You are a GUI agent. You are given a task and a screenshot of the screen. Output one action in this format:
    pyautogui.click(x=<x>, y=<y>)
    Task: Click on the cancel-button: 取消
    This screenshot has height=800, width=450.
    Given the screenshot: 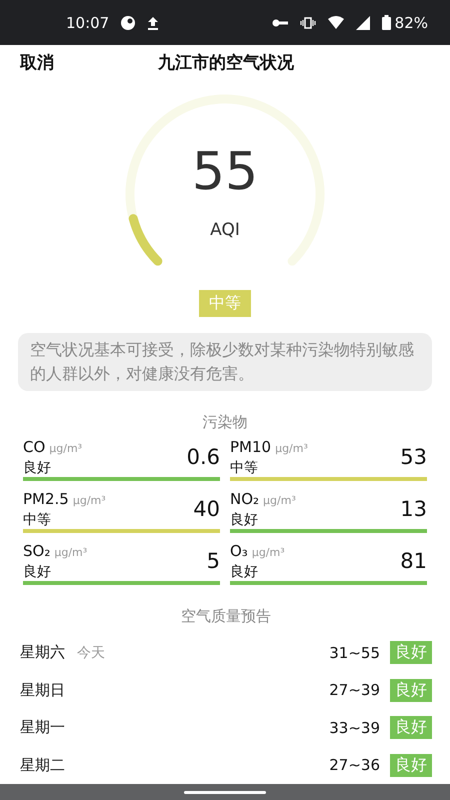 What is the action you would take?
    pyautogui.click(x=37, y=62)
    